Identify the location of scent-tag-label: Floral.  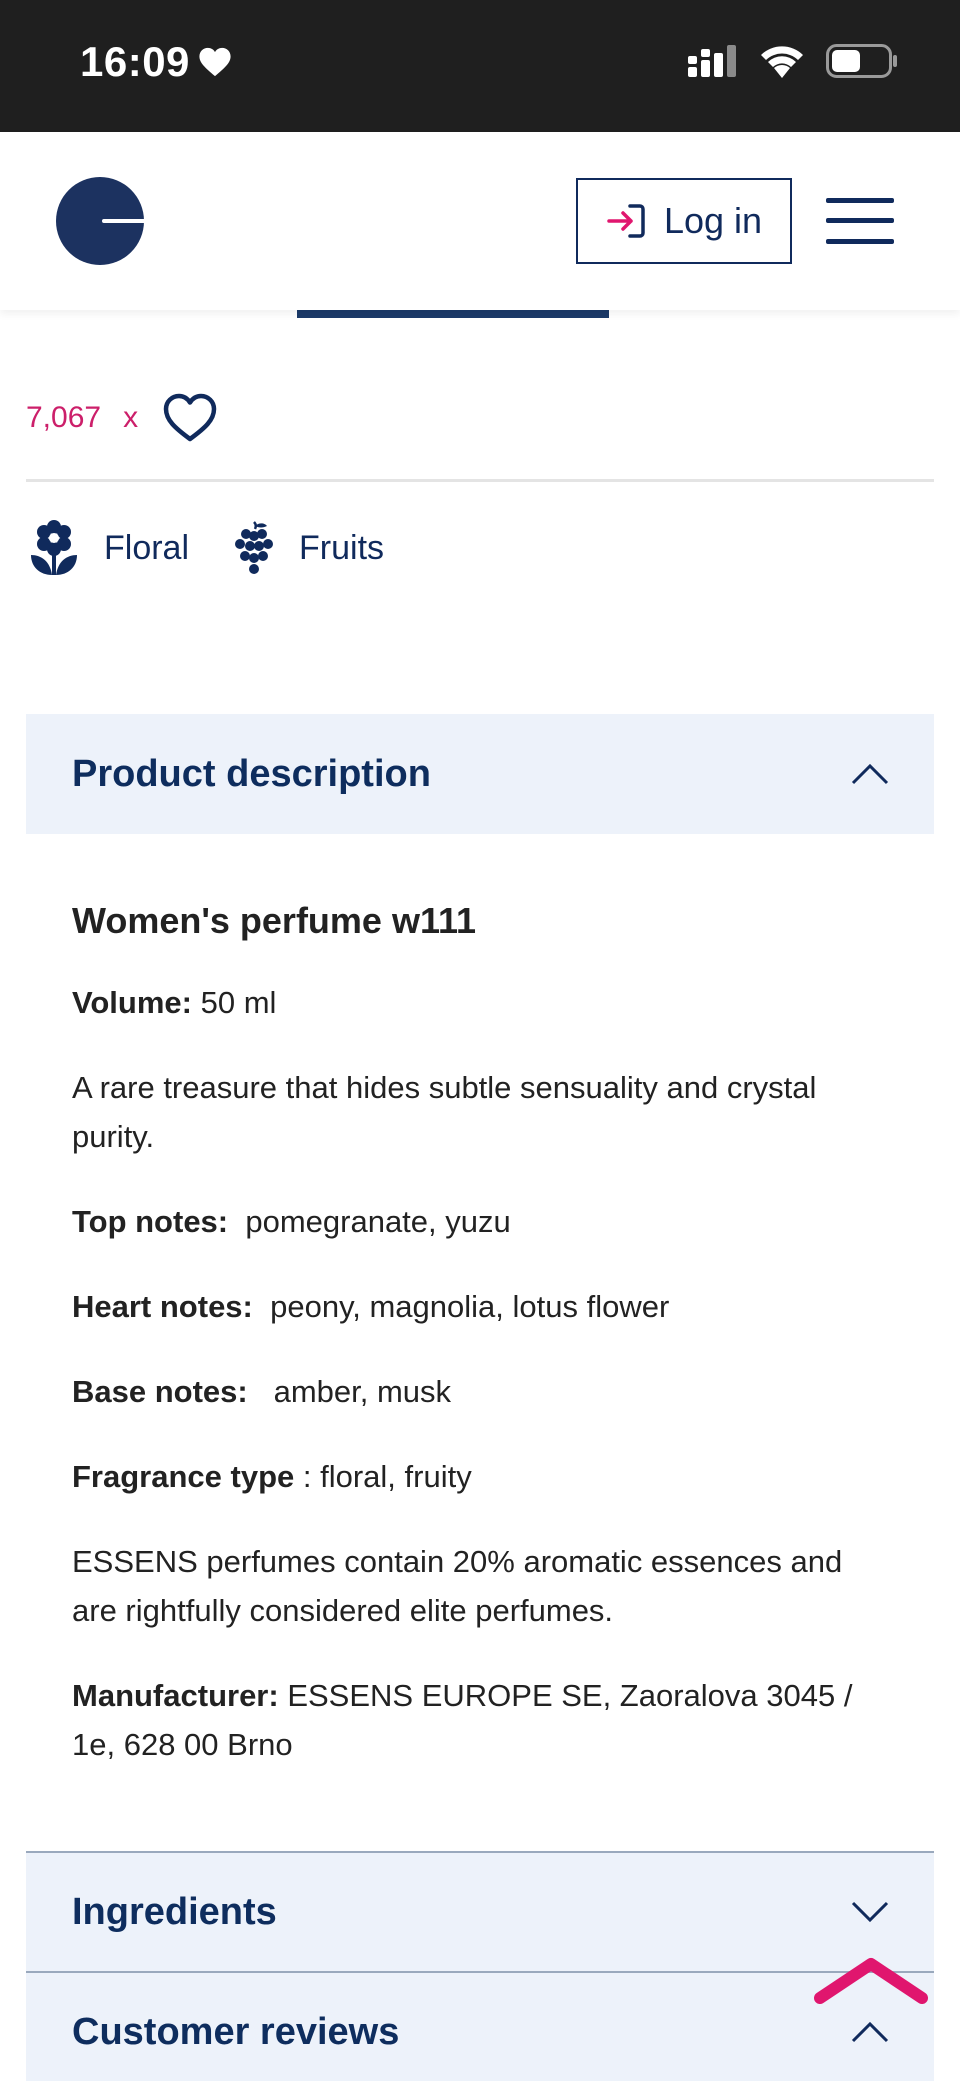
(147, 547).